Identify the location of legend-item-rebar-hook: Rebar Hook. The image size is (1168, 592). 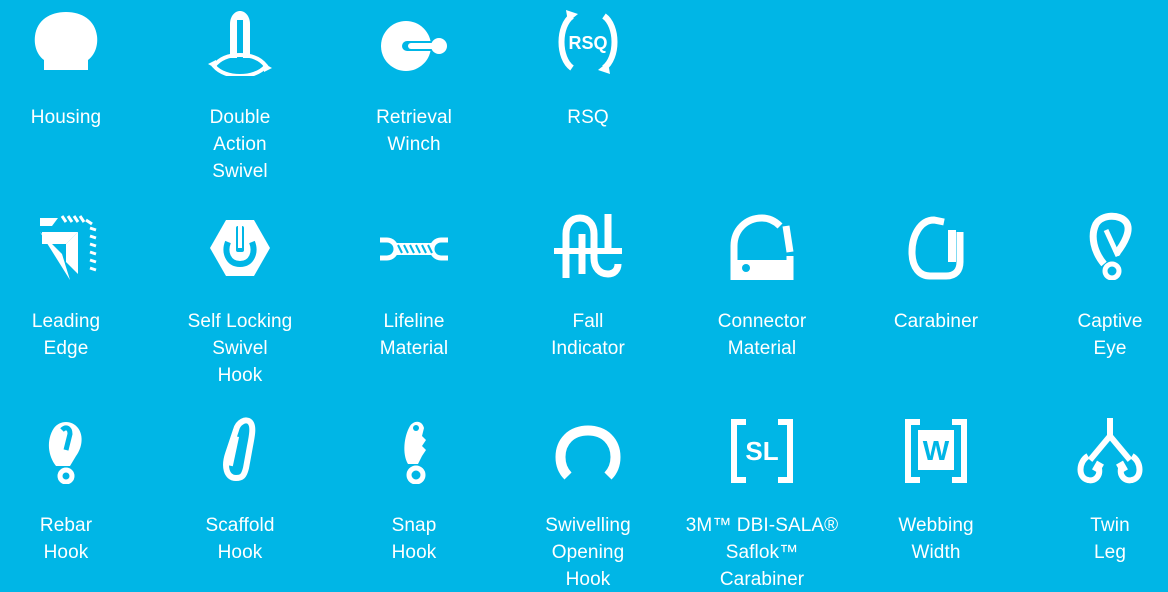
(76, 500).